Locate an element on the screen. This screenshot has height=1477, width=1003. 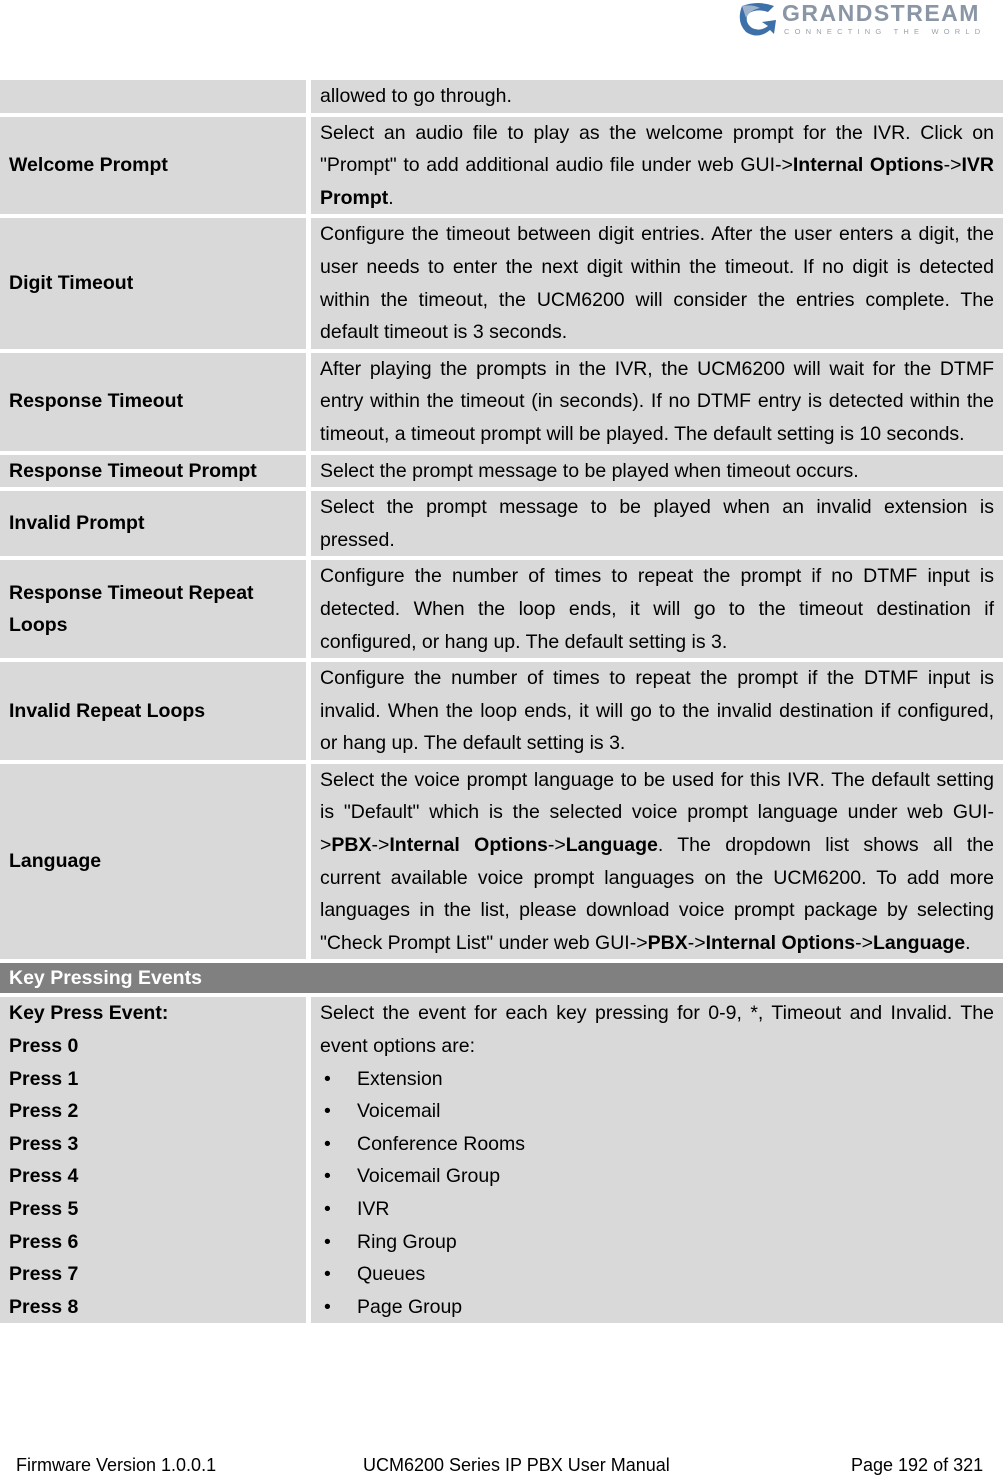
event-option-item: IVR is located at coordinates (657, 1209).